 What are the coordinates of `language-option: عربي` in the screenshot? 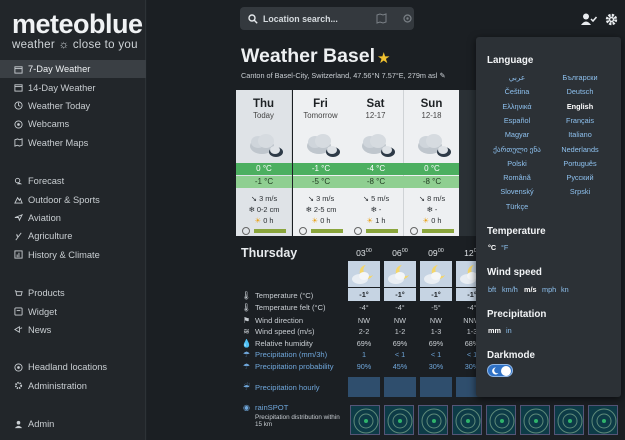 It's located at (517, 77).